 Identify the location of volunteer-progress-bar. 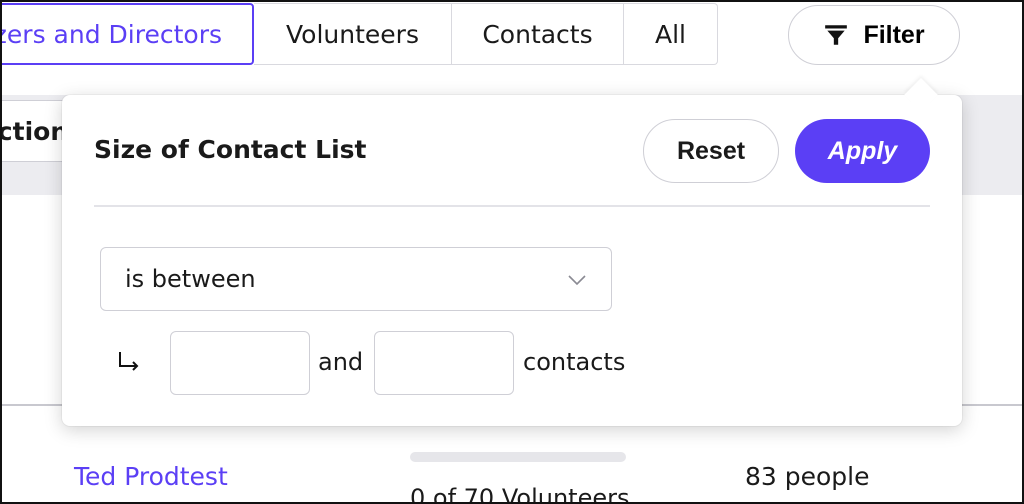
(518, 457).